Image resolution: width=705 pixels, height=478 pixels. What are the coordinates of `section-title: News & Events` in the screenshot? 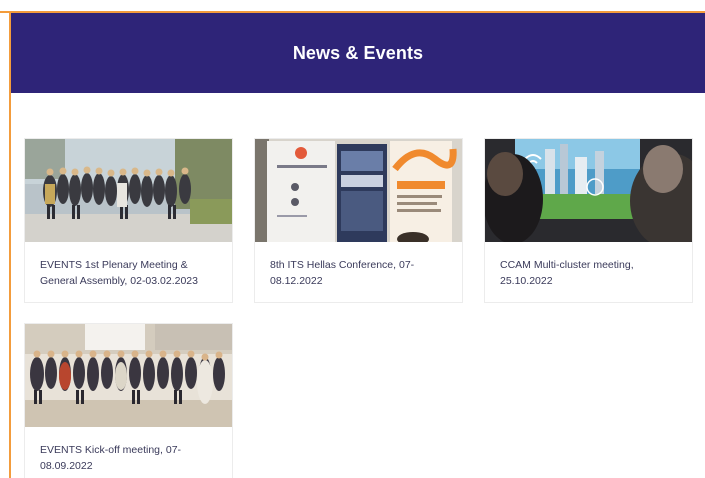 It's located at (358, 52).